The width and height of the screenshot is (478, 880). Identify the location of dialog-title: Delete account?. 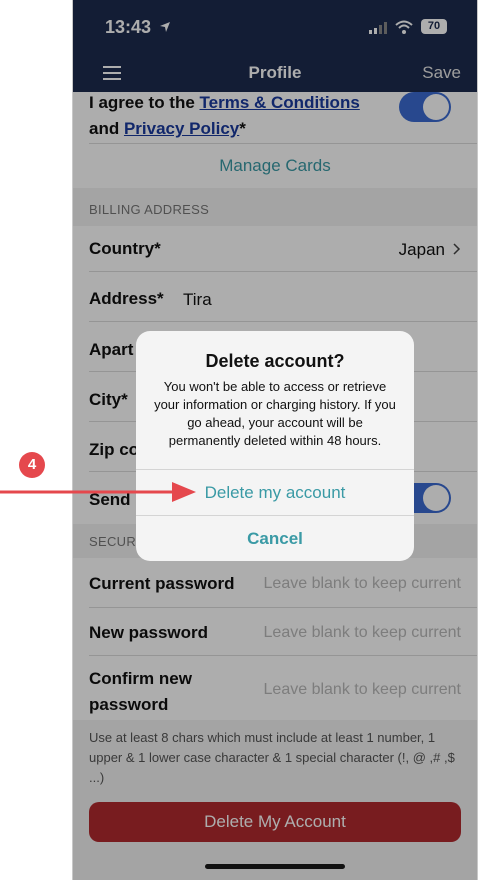
(275, 361).